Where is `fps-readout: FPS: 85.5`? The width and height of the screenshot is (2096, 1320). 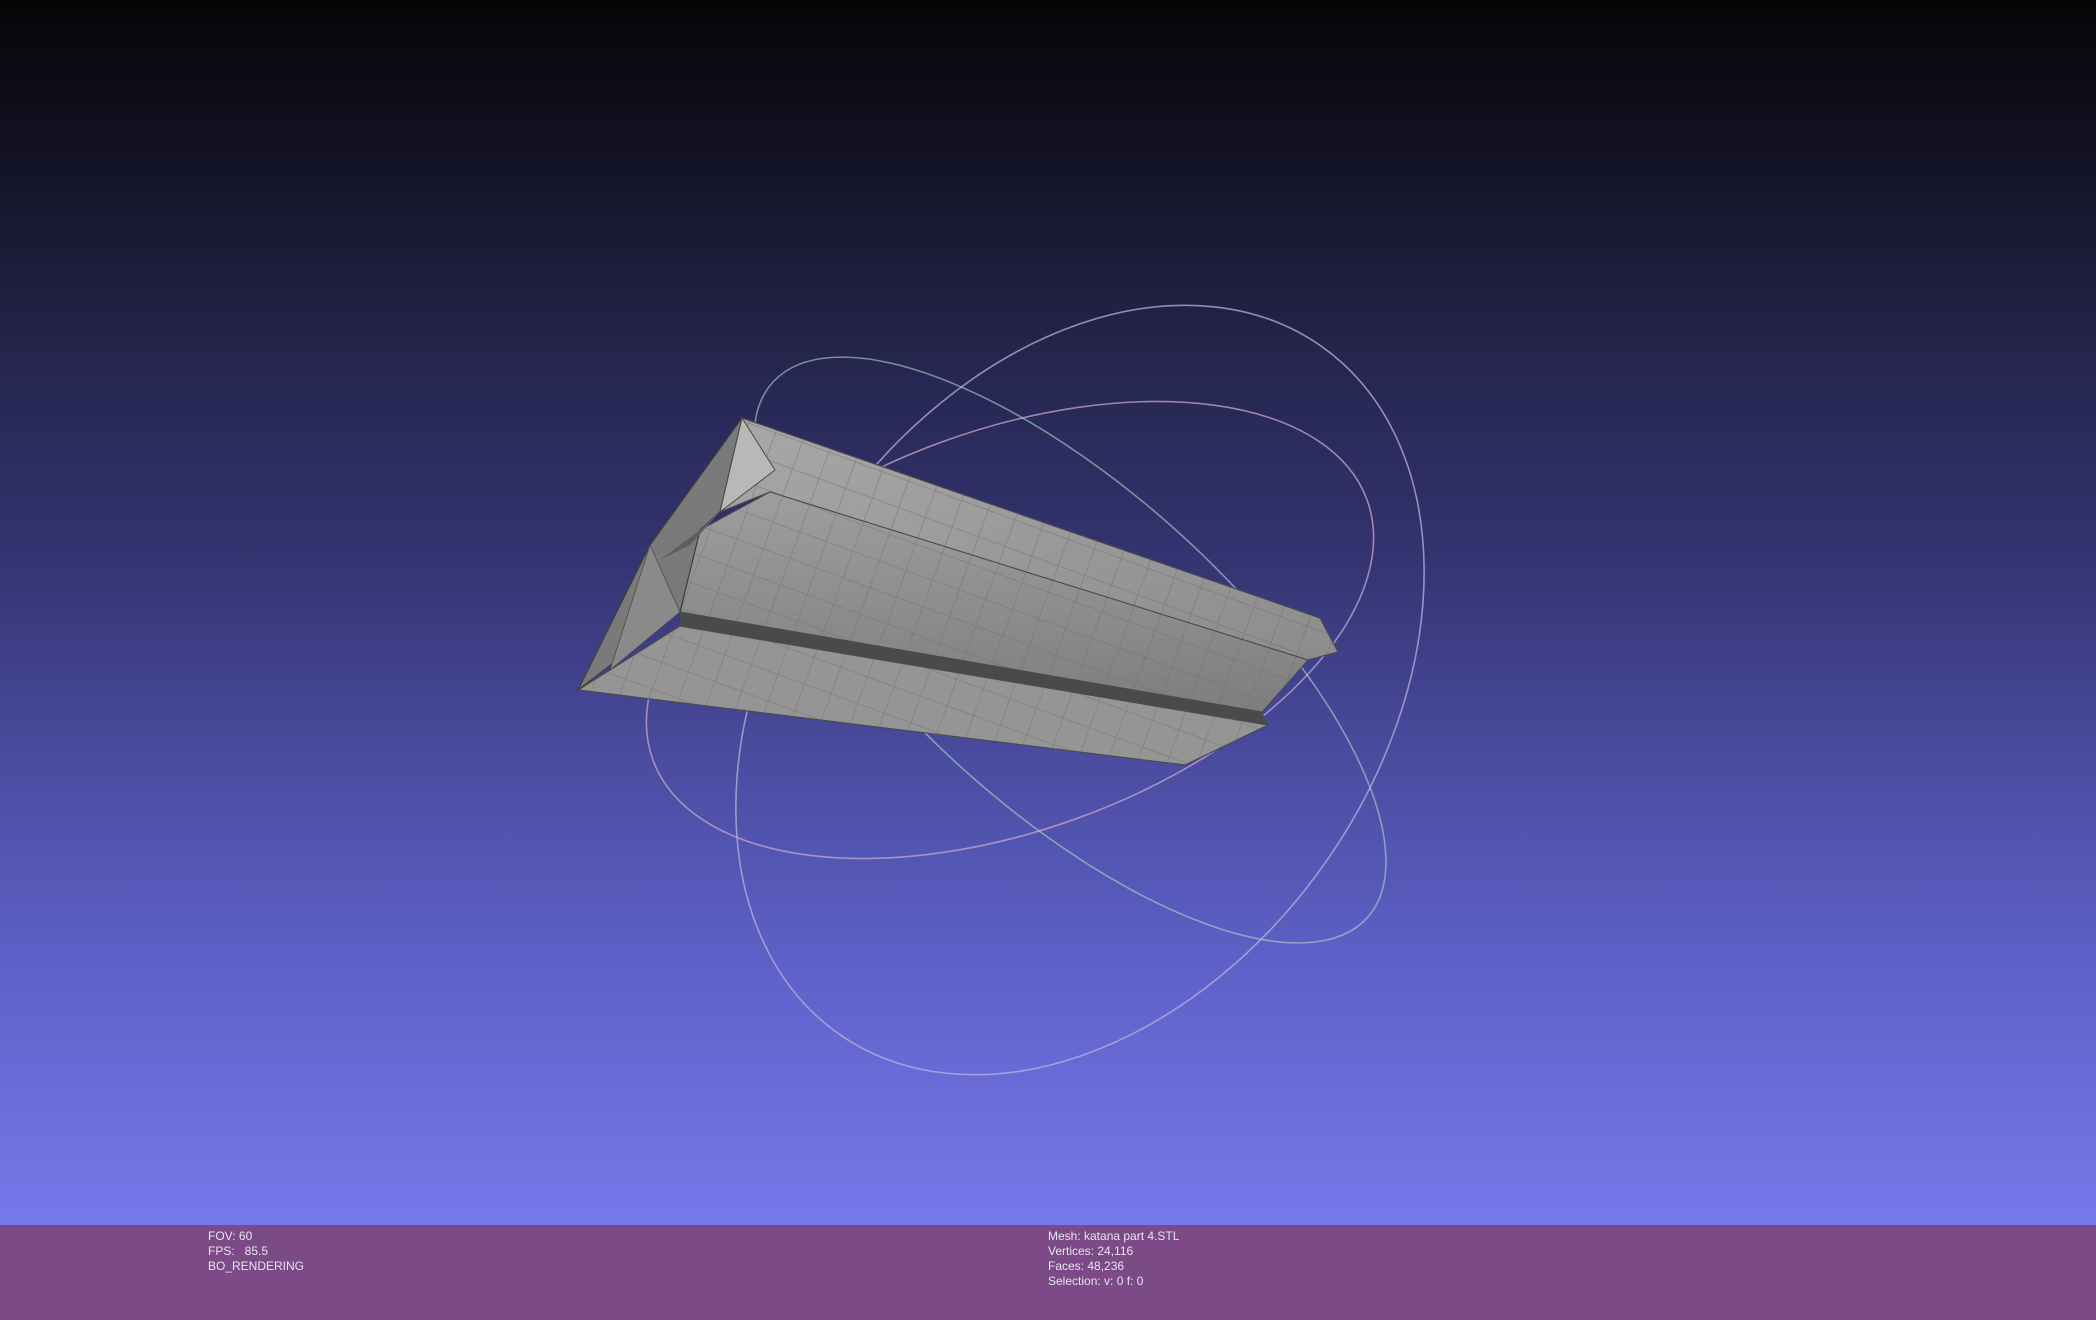
fps-readout: FPS: 85.5 is located at coordinates (238, 1251).